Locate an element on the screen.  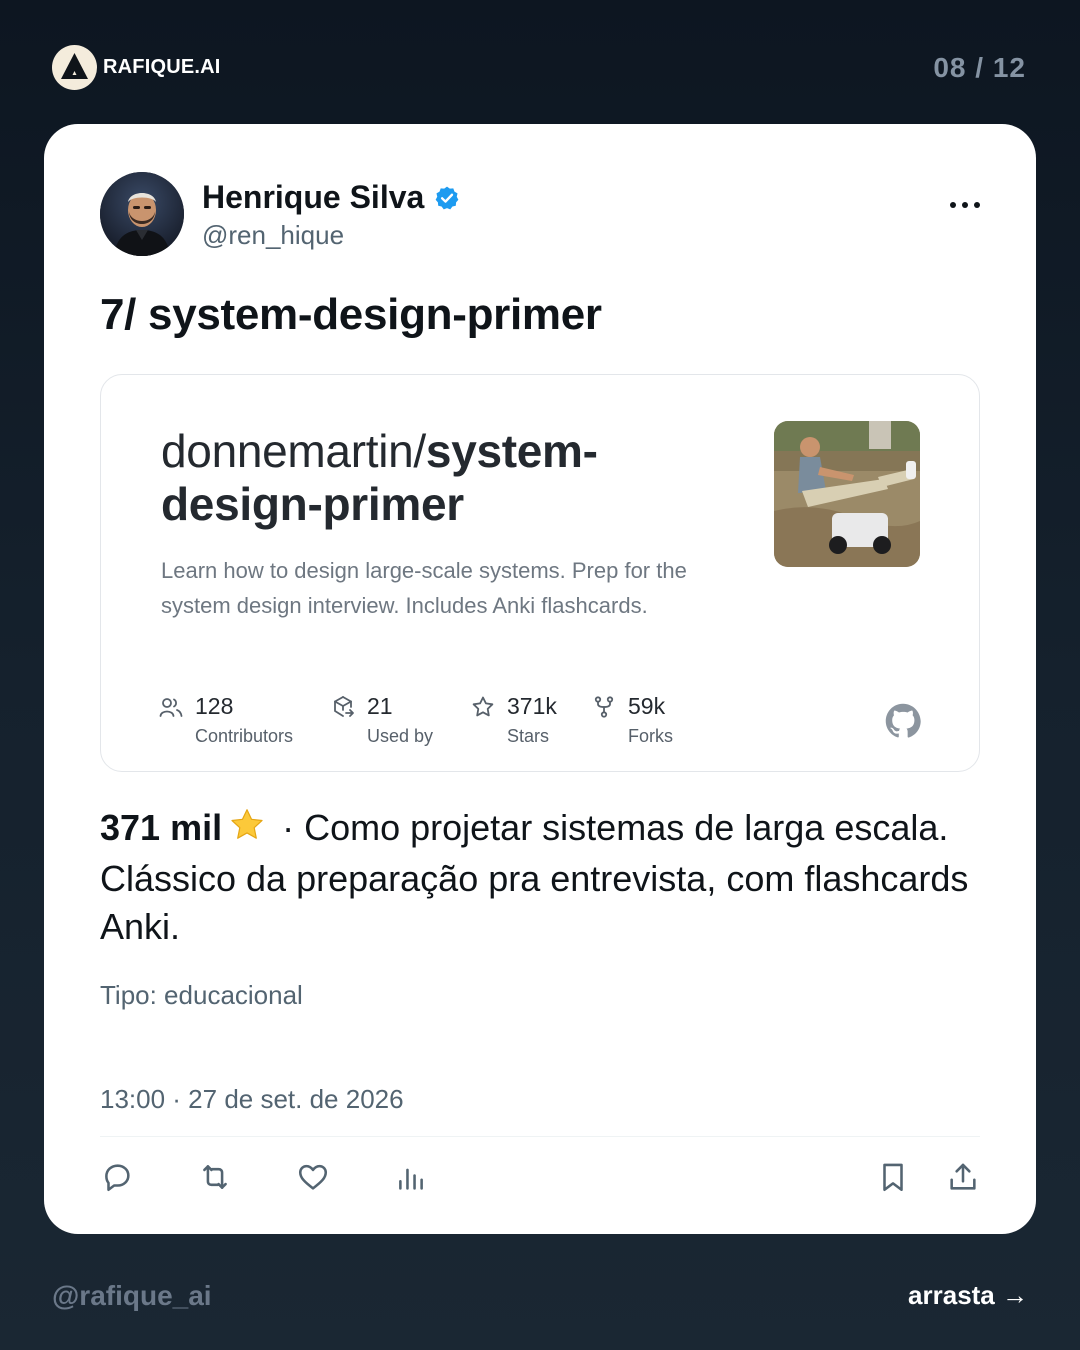
stat-stars-label: Stars is located at coordinates (528, 736).